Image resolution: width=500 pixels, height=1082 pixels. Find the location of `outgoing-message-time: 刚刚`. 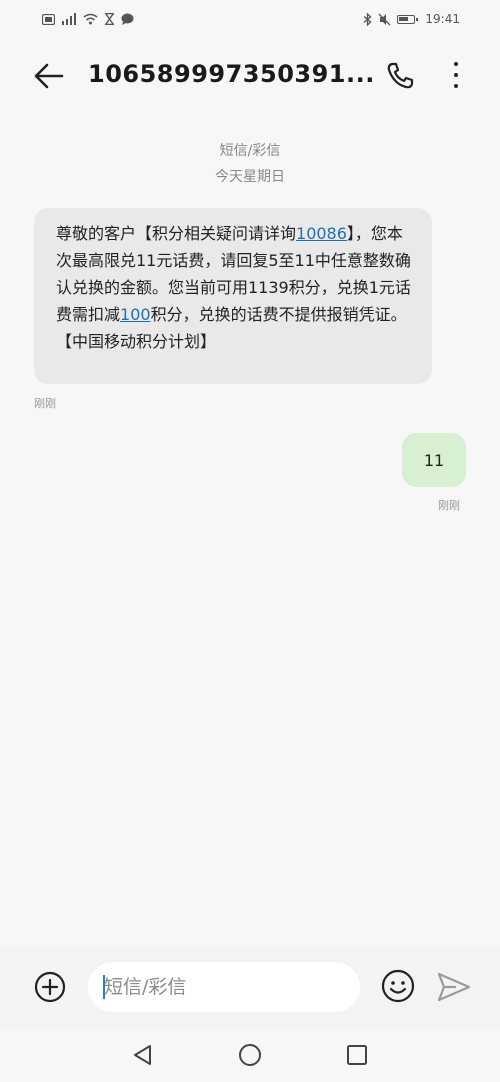

outgoing-message-time: 刚刚 is located at coordinates (449, 505).